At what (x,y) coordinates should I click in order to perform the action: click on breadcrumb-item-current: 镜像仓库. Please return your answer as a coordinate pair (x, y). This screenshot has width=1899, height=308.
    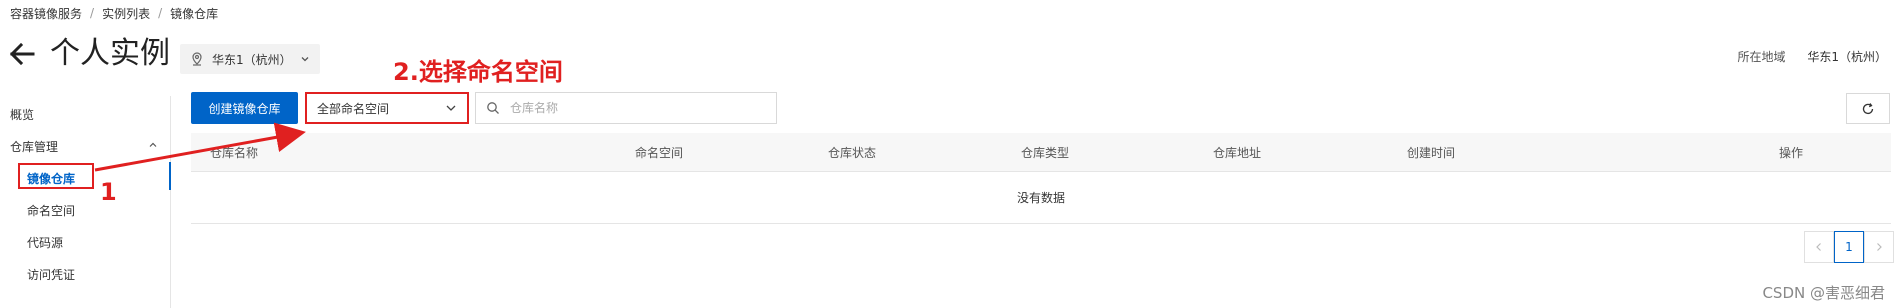
    Looking at the image, I should click on (194, 13).